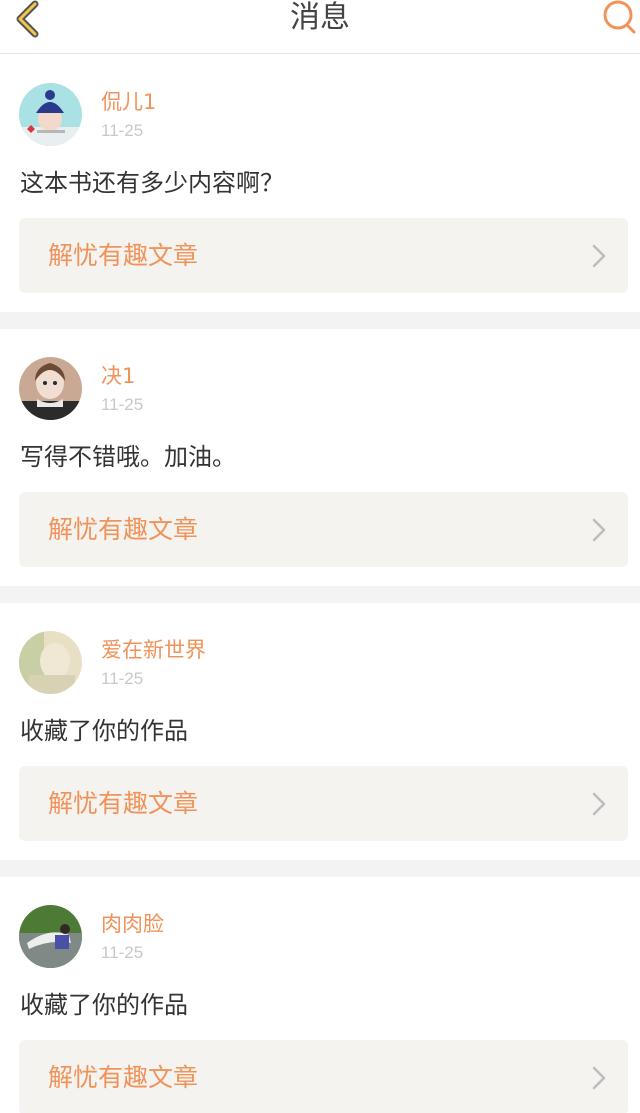 The width and height of the screenshot is (640, 1113). What do you see at coordinates (128, 457) in the screenshot?
I see `message-content: 写得不错哦。加油。` at bounding box center [128, 457].